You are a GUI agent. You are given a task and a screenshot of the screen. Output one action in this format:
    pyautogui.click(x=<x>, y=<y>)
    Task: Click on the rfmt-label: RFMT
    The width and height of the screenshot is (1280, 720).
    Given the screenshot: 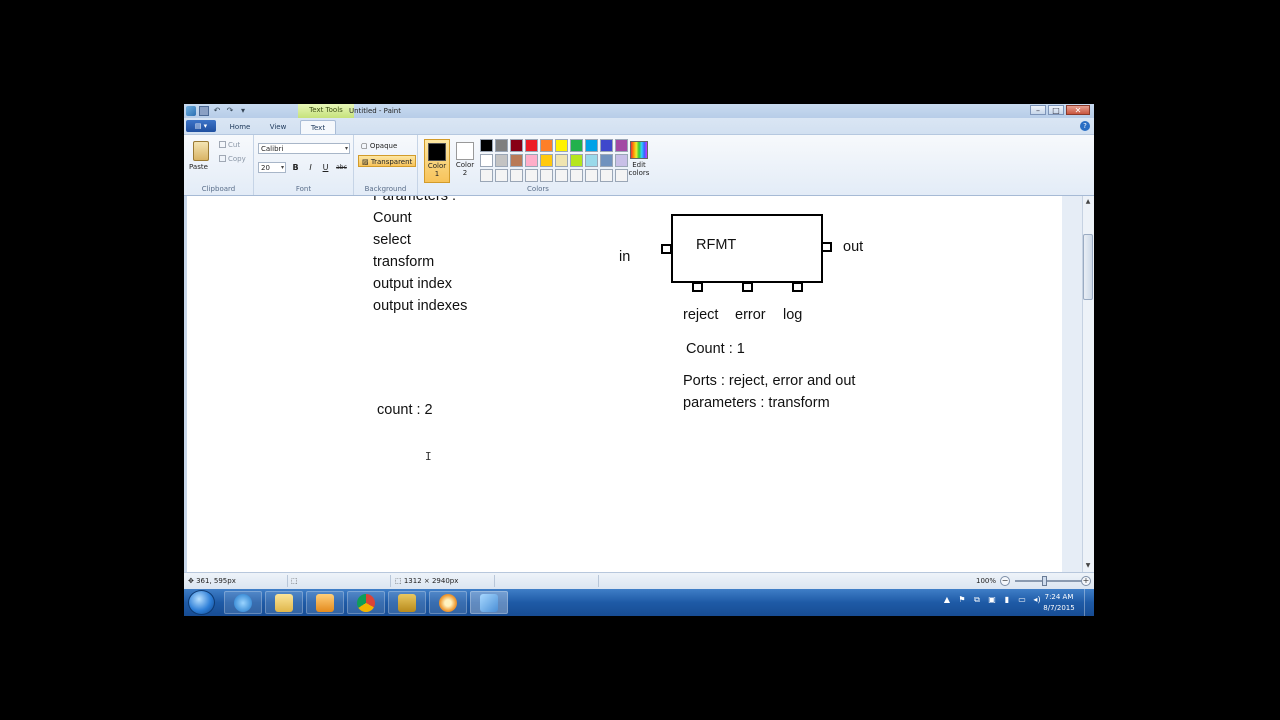 What is the action you would take?
    pyautogui.click(x=716, y=245)
    